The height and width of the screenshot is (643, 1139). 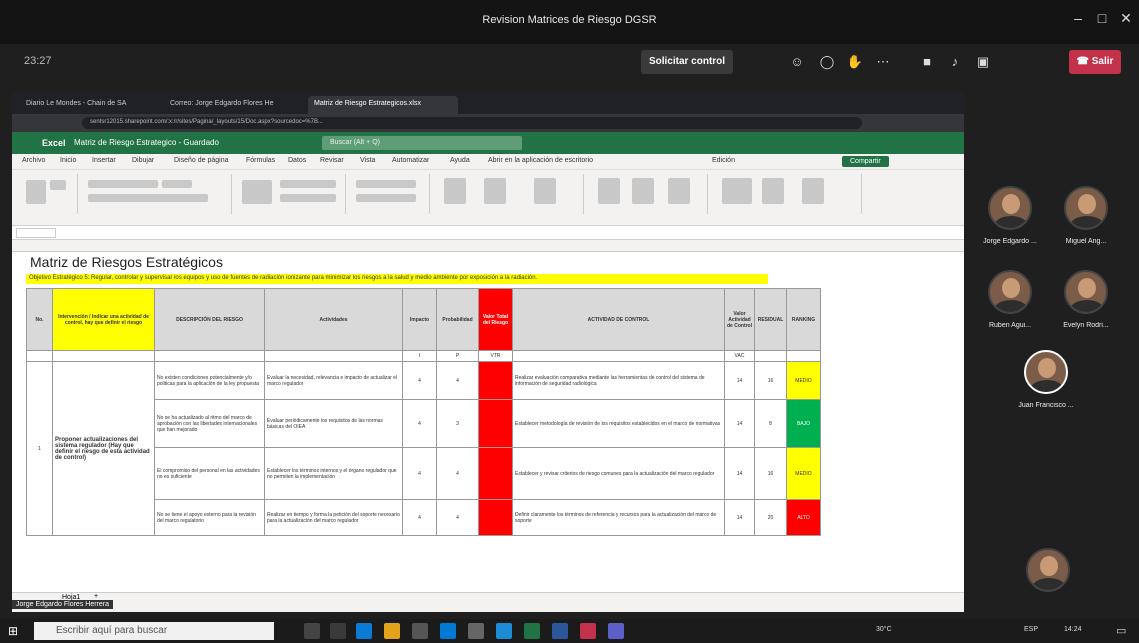 I want to click on participants-icon: ☺, so click(x=797, y=62).